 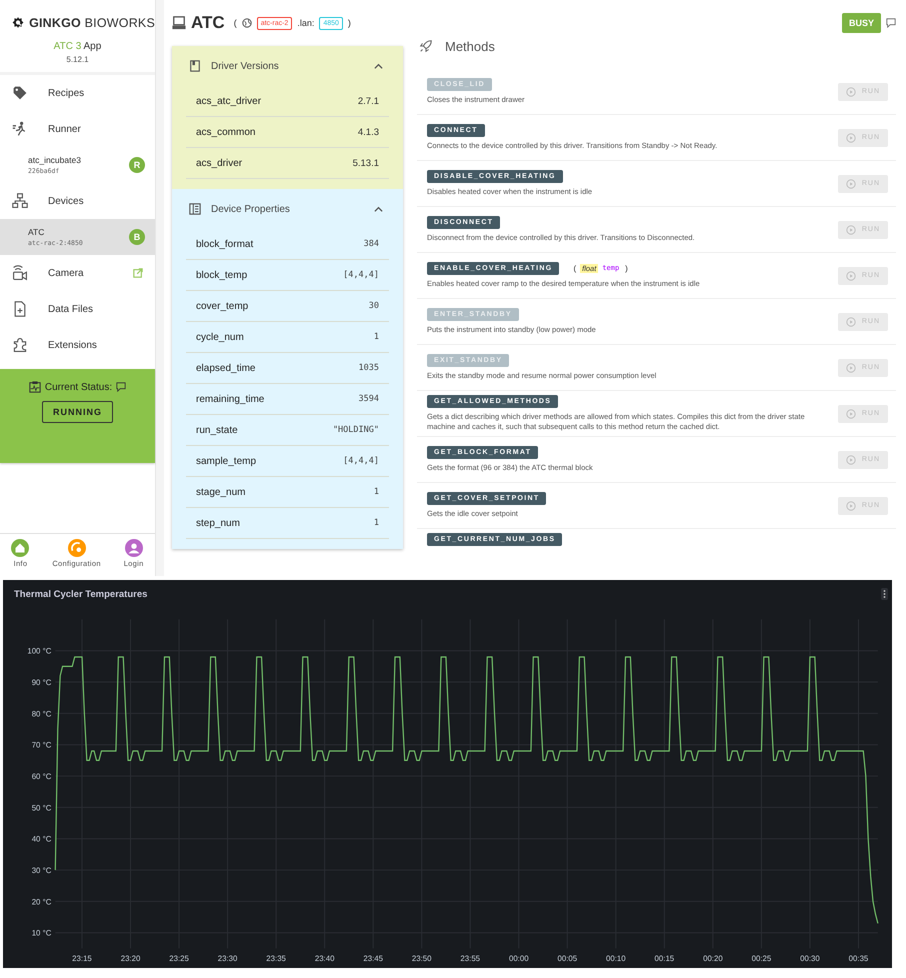 I want to click on x-tick-label: 00:20, so click(x=713, y=959).